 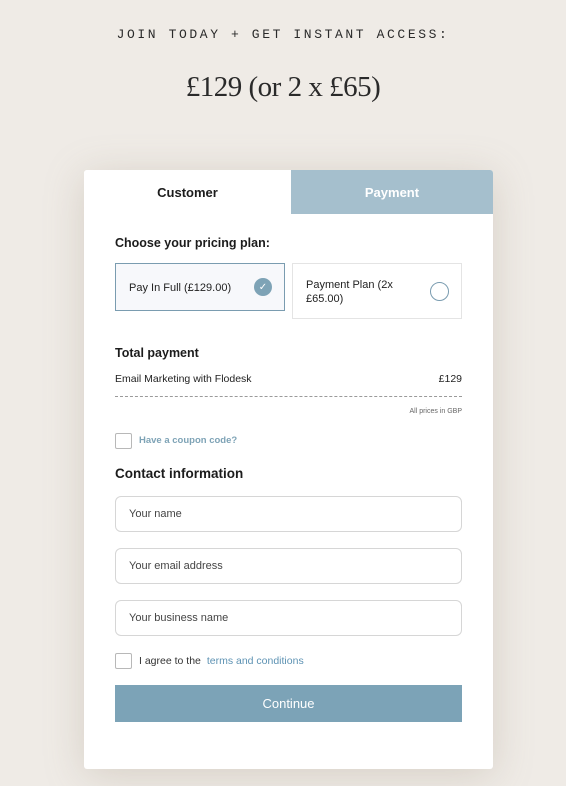 I want to click on email-input, so click(x=288, y=566).